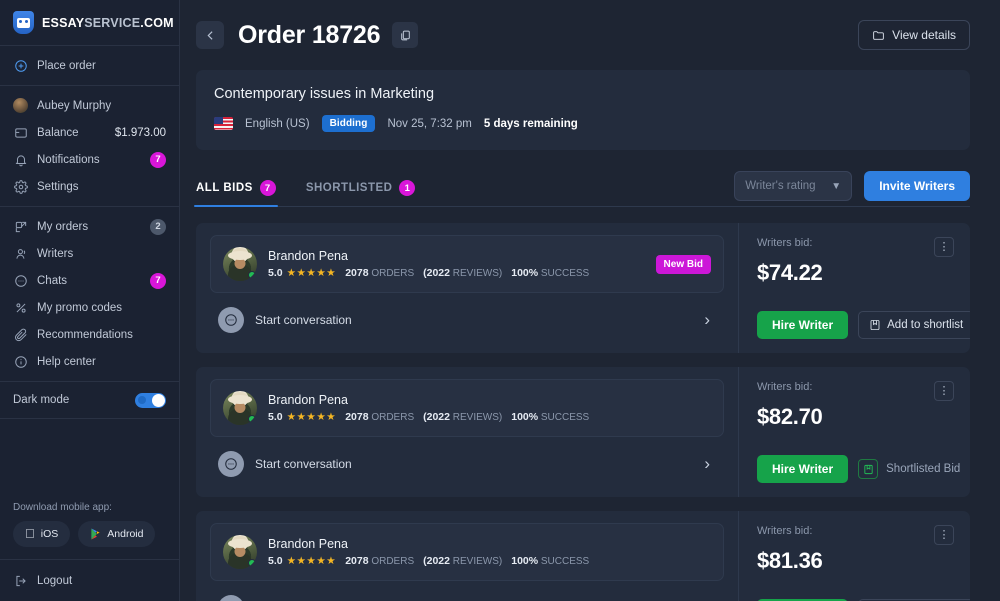 This screenshot has width=1000, height=601. Describe the element at coordinates (66, 361) in the screenshot. I see `sidebar-label-help-center: Help center` at that location.